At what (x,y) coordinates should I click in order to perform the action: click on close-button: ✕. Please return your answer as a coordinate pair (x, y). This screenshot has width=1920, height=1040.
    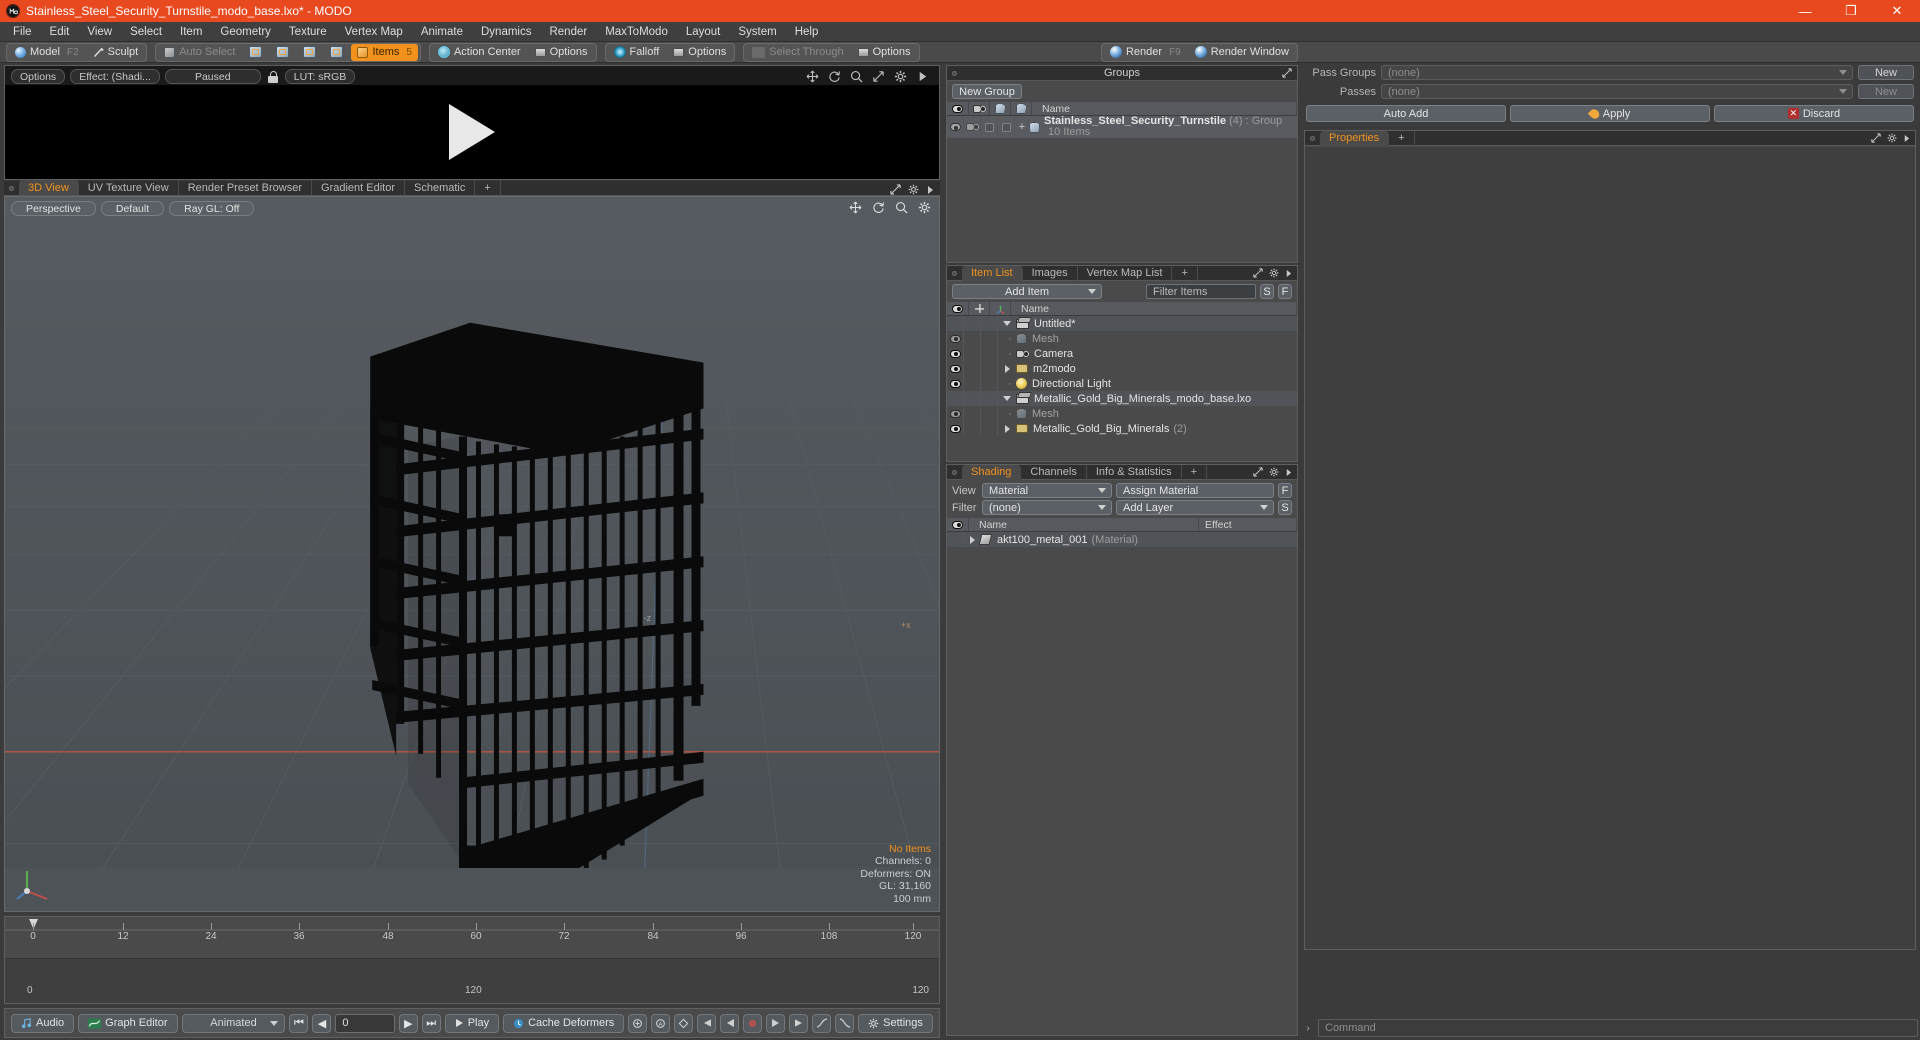
    Looking at the image, I should click on (1897, 11).